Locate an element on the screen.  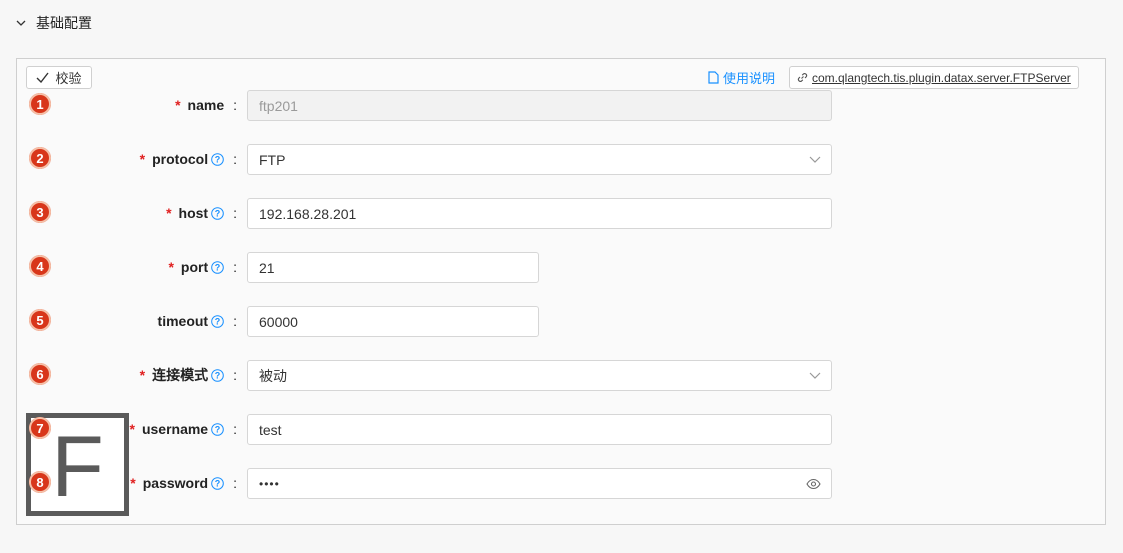
field-label-username: * username ? : is located at coordinates (184, 429).